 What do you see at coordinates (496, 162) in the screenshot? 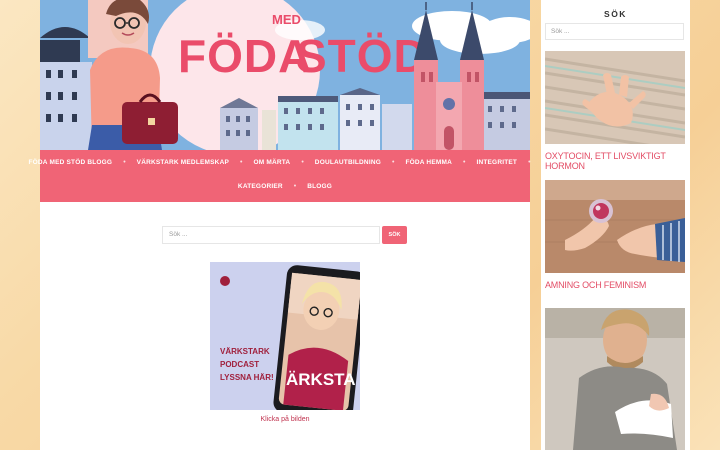
I see `nav-item-integritet: INTEGRITET` at bounding box center [496, 162].